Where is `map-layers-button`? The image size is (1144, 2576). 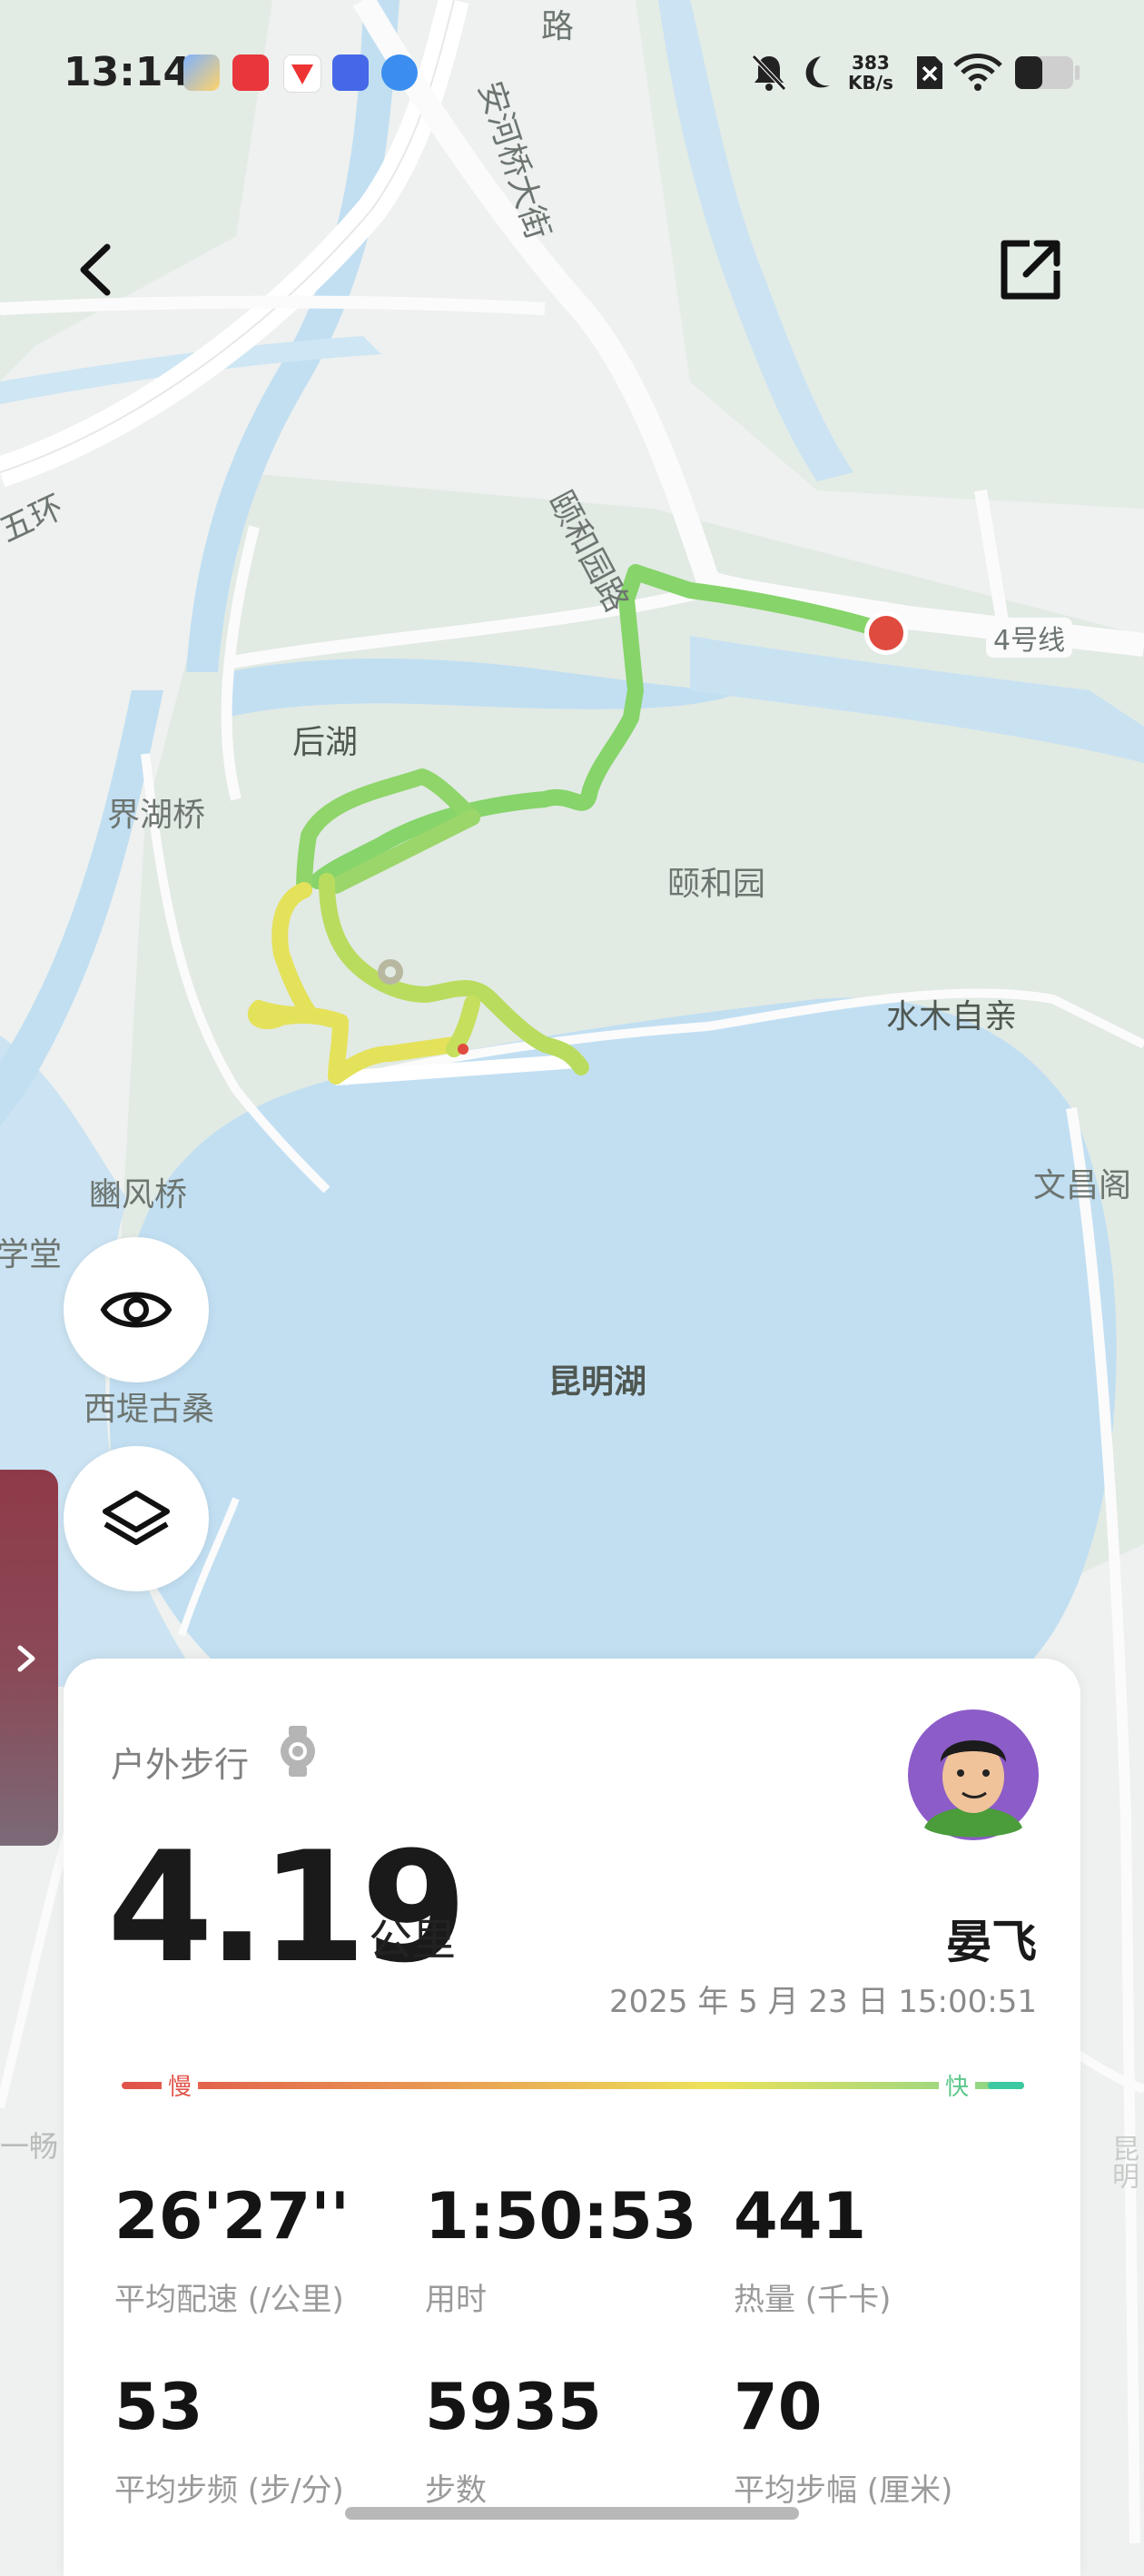 map-layers-button is located at coordinates (136, 1518).